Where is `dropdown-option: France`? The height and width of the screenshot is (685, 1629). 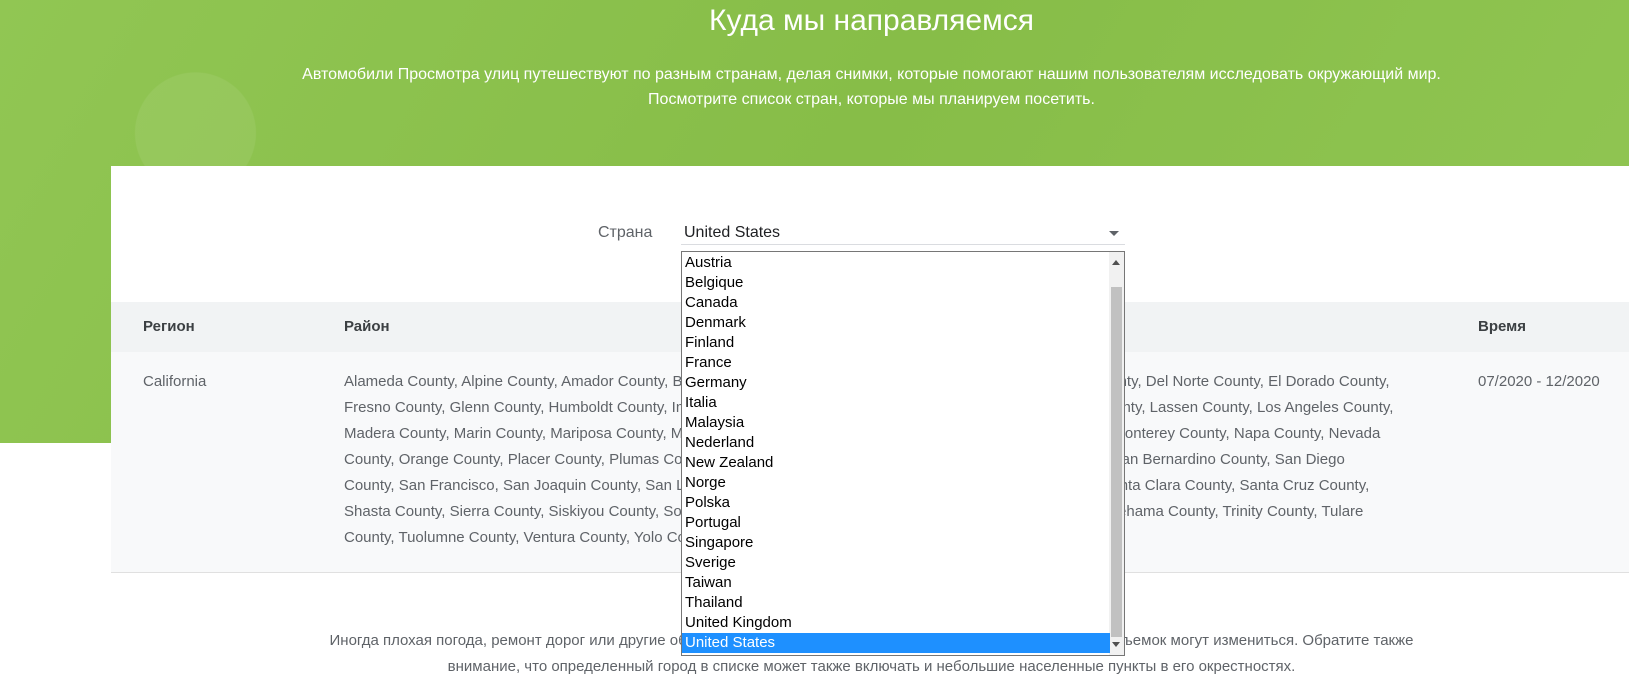 dropdown-option: France is located at coordinates (896, 363).